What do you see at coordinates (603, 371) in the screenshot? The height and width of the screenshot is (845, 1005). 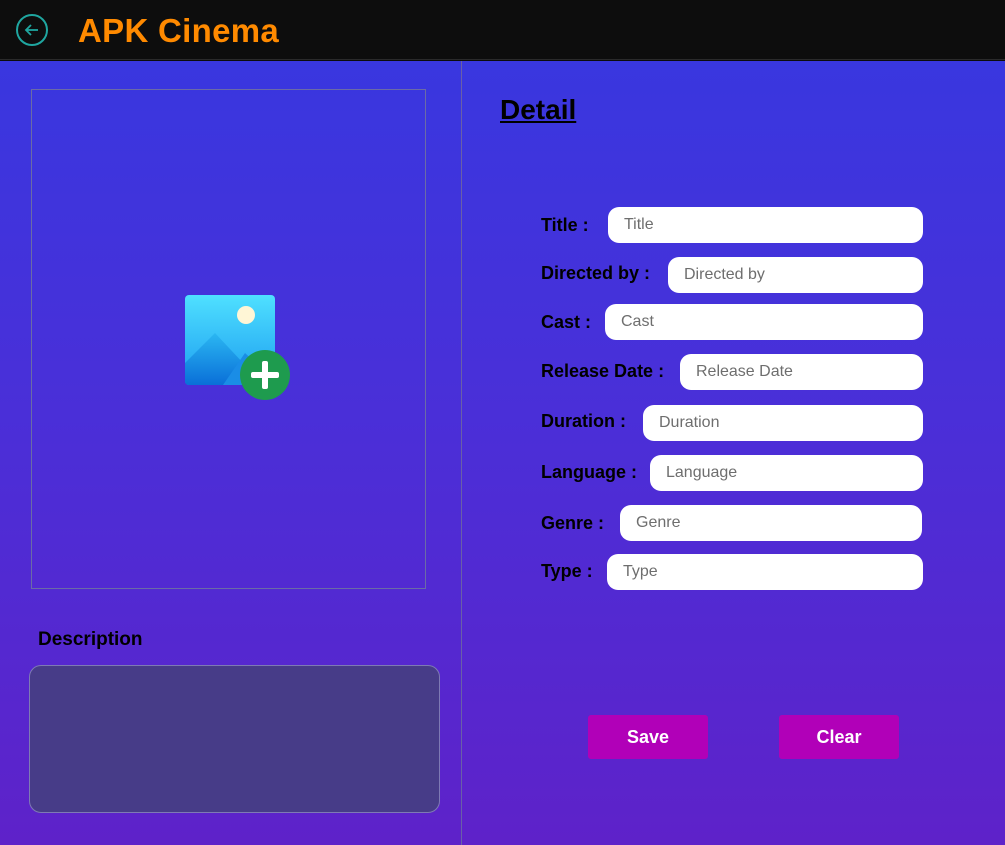 I see `release-date-label: Release Date :` at bounding box center [603, 371].